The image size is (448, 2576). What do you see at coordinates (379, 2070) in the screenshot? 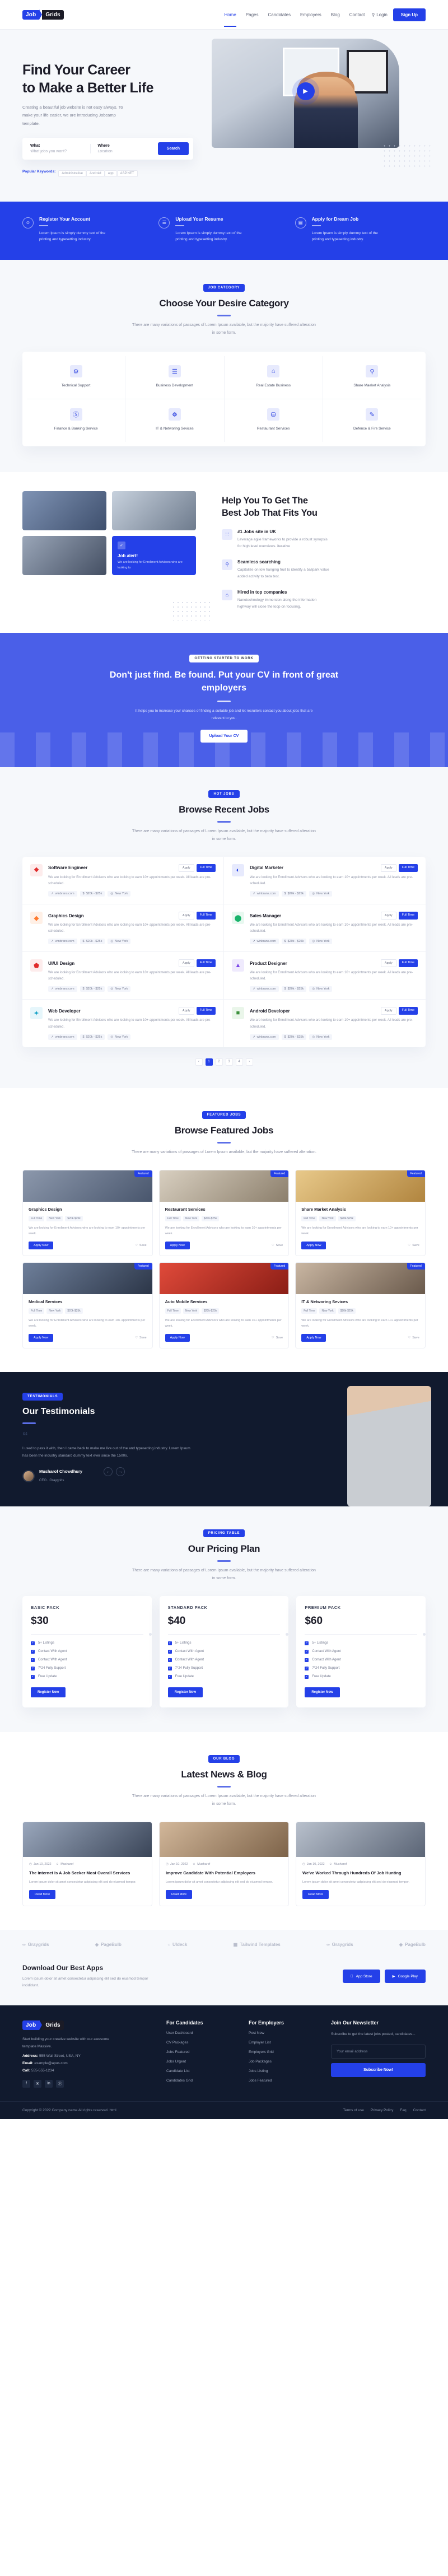
I see `subscribe-button: Subscribe Now!` at bounding box center [379, 2070].